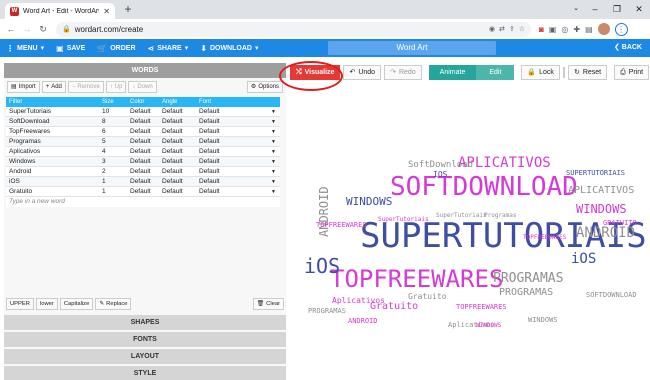 The width and height of the screenshot is (650, 380). Describe the element at coordinates (113, 304) in the screenshot. I see `replace-button: ✎ Replace` at that location.